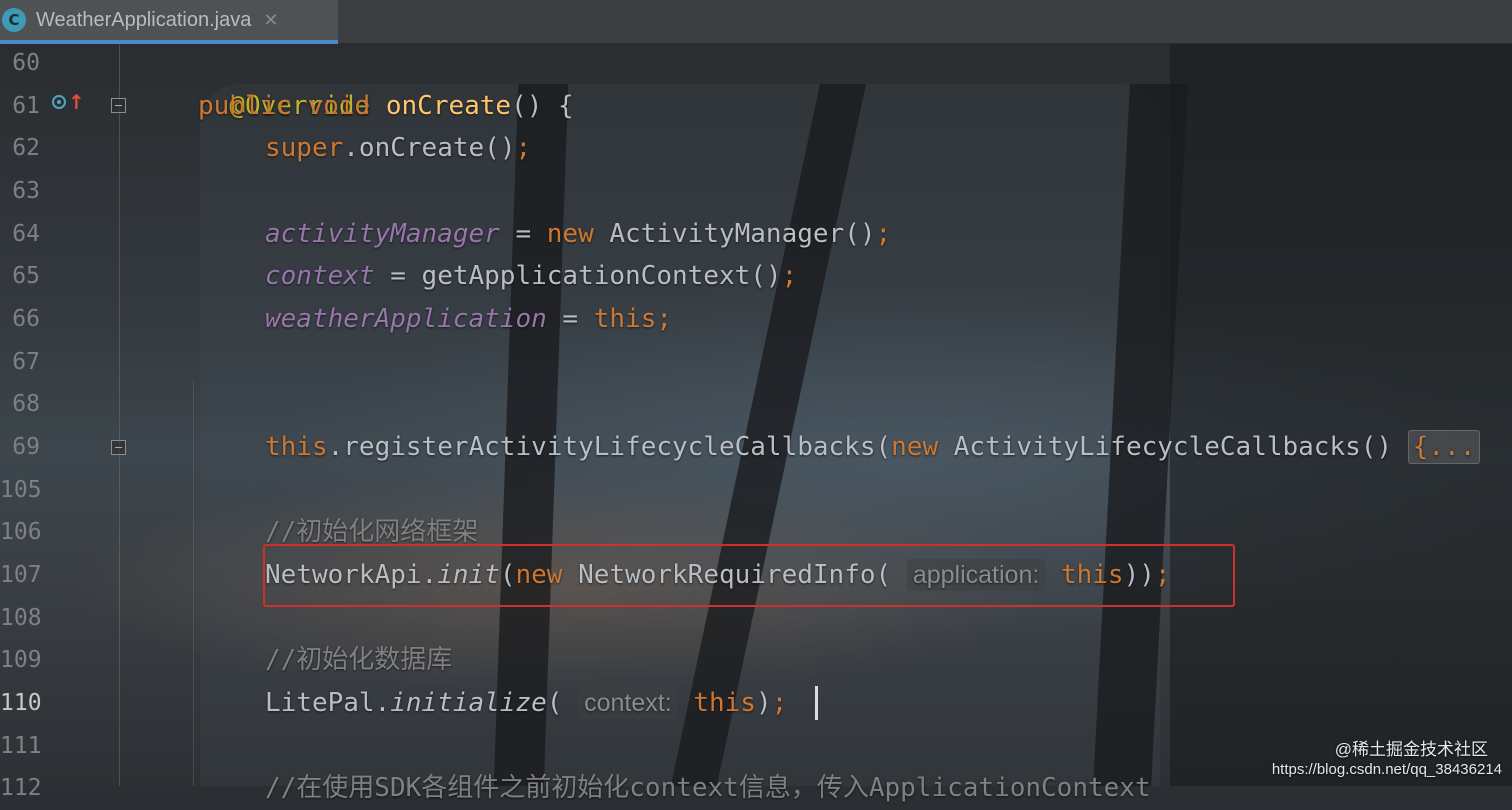  I want to click on file-tab: C WeatherApplication.java ✕, so click(169, 22).